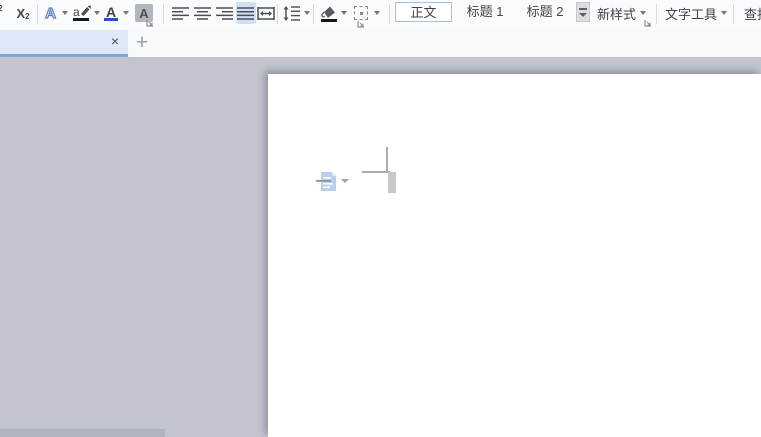  Describe the element at coordinates (142, 43) in the screenshot. I see `new-tab-button: +` at that location.